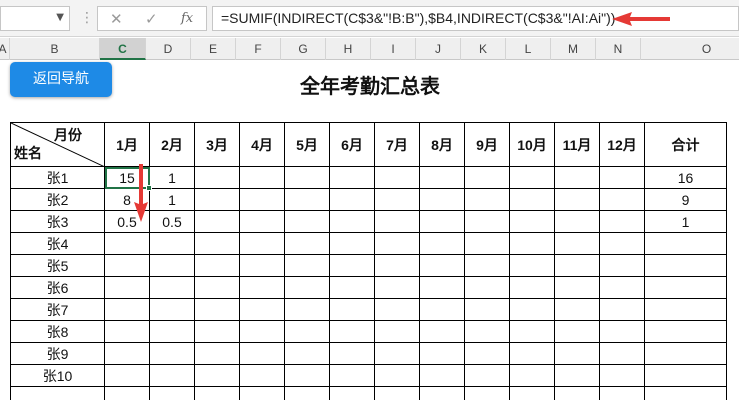 Image resolution: width=739 pixels, height=400 pixels. I want to click on month-header-cell: 2月, so click(172, 144).